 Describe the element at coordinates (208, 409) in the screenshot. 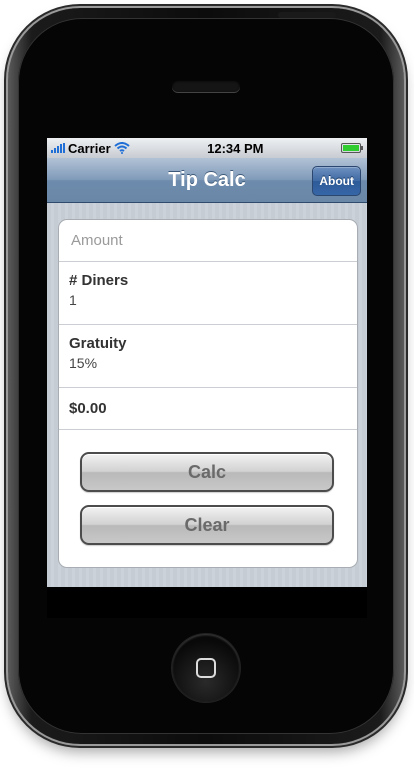

I see `total-row: $0.00` at that location.